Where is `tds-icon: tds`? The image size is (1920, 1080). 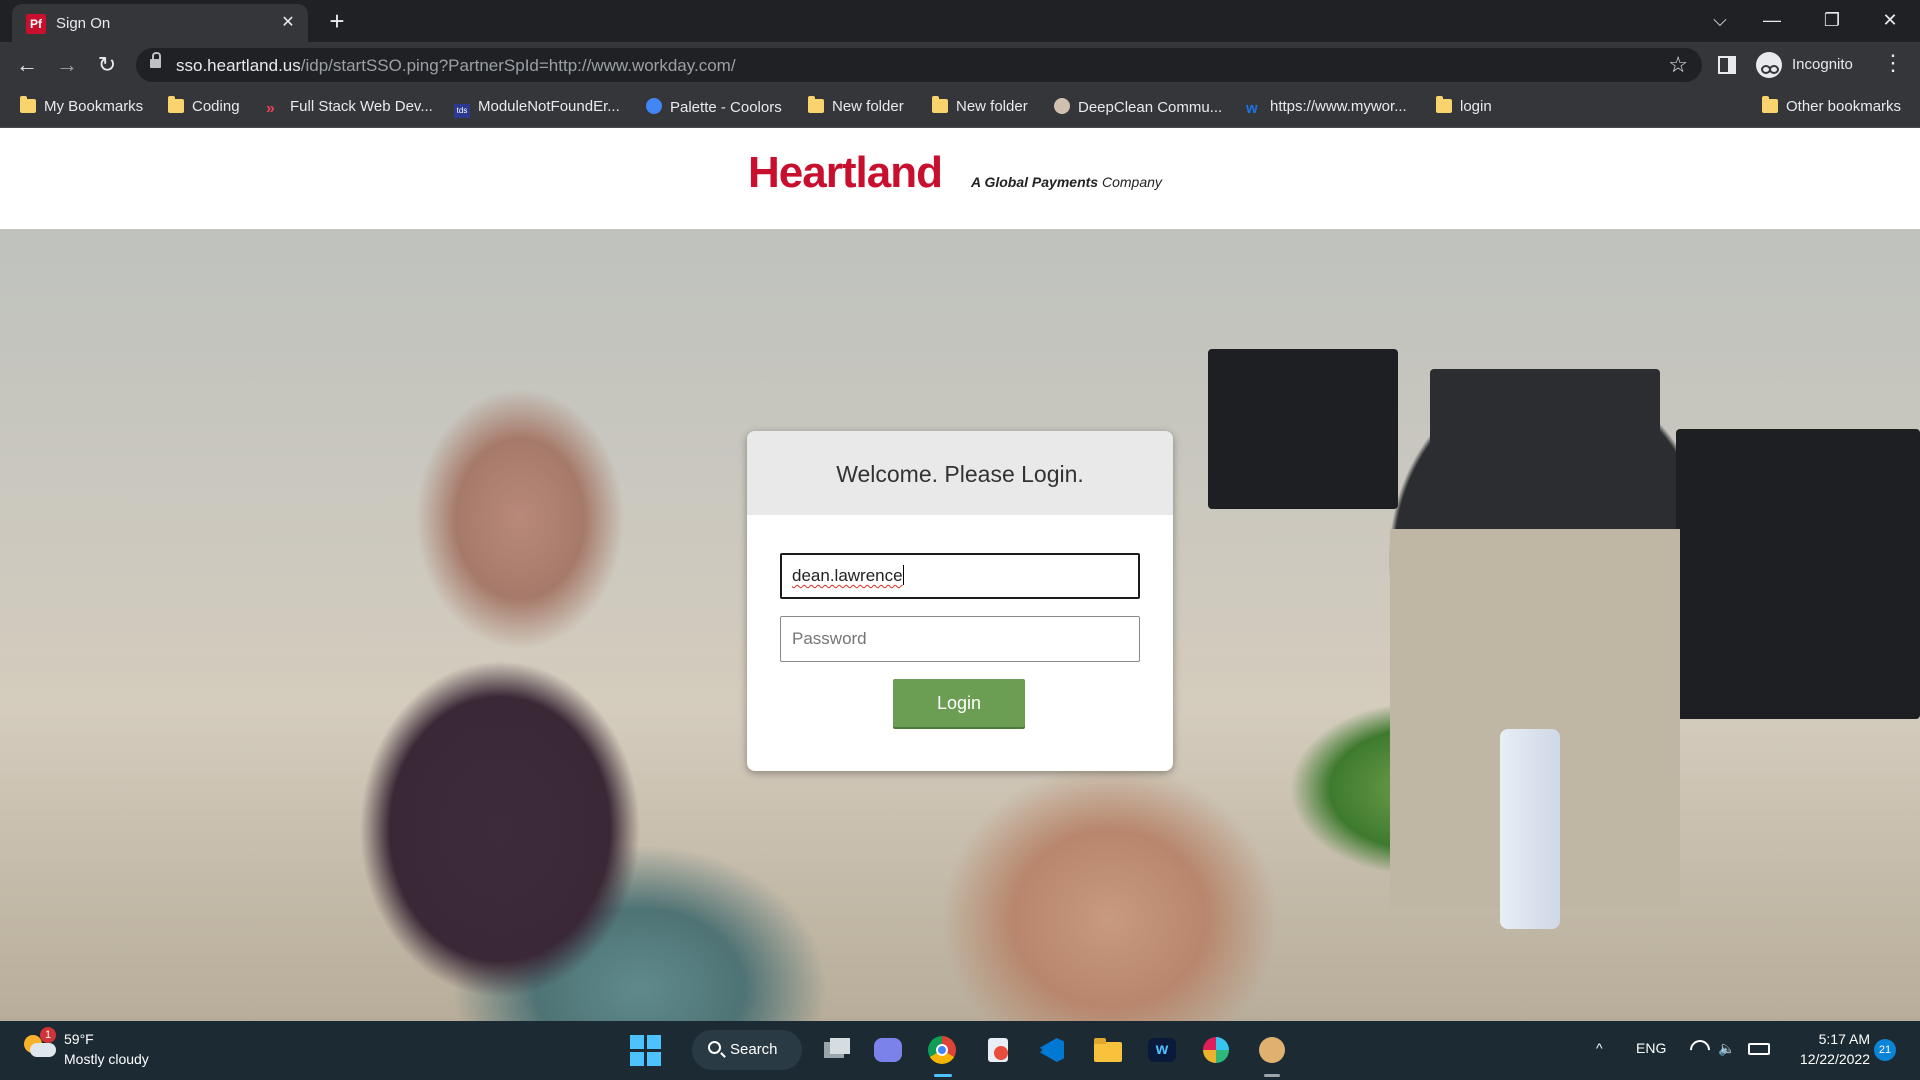 tds-icon: tds is located at coordinates (462, 111).